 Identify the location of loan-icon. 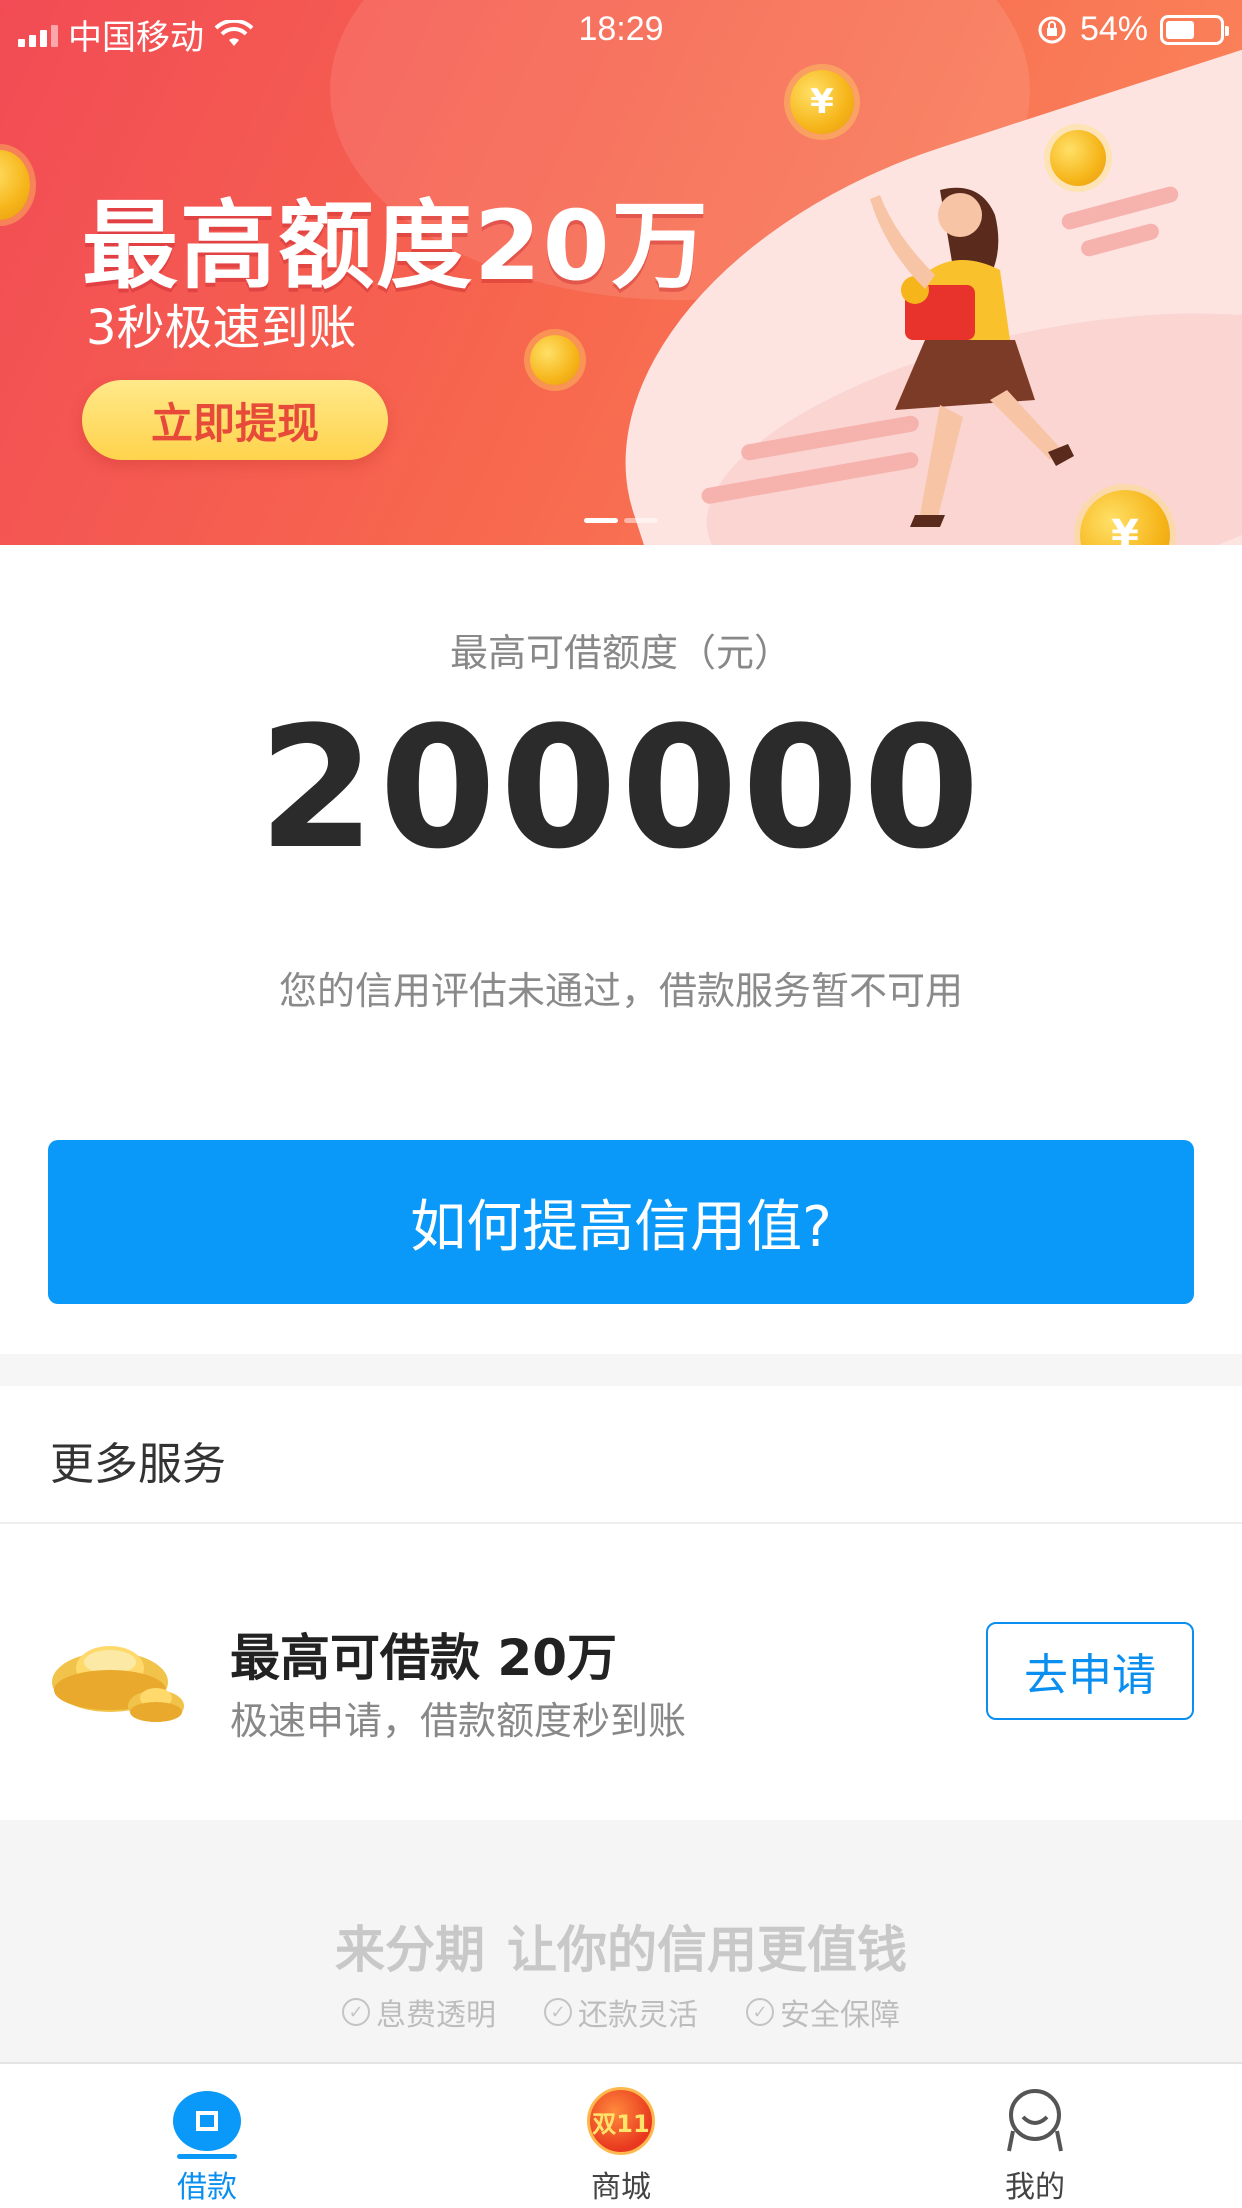
(207, 2122).